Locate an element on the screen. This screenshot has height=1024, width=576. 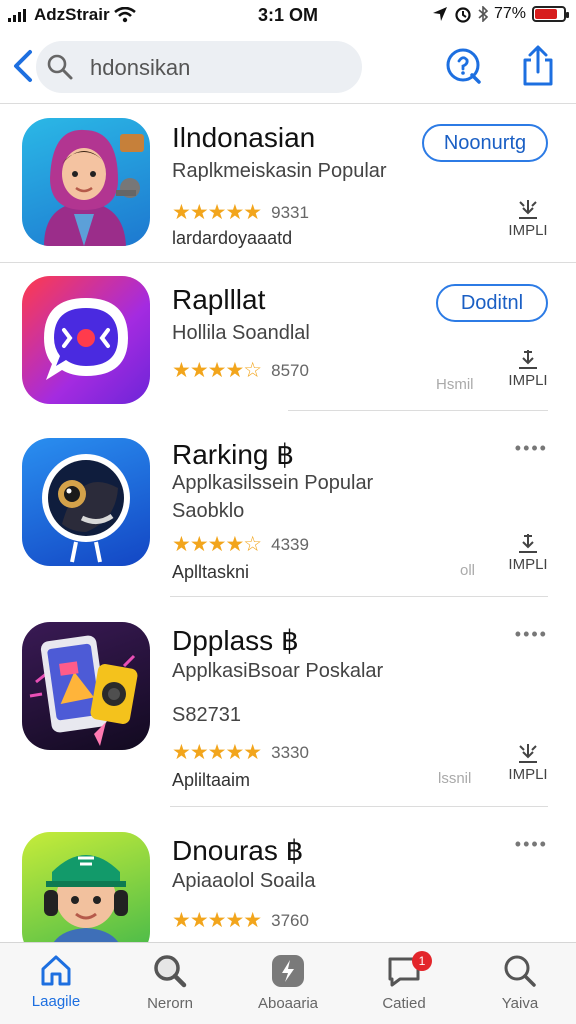
tab-chat: 1 Catied is located at coordinates (404, 981).